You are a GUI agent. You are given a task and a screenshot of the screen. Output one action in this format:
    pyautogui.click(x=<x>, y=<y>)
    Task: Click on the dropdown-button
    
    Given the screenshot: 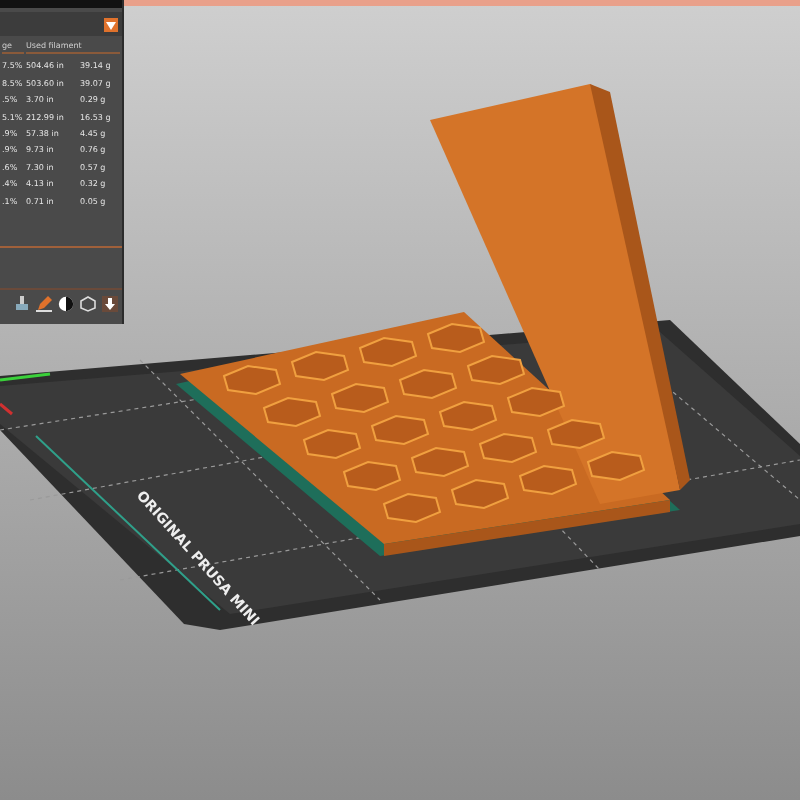 What is the action you would take?
    pyautogui.click(x=111, y=25)
    